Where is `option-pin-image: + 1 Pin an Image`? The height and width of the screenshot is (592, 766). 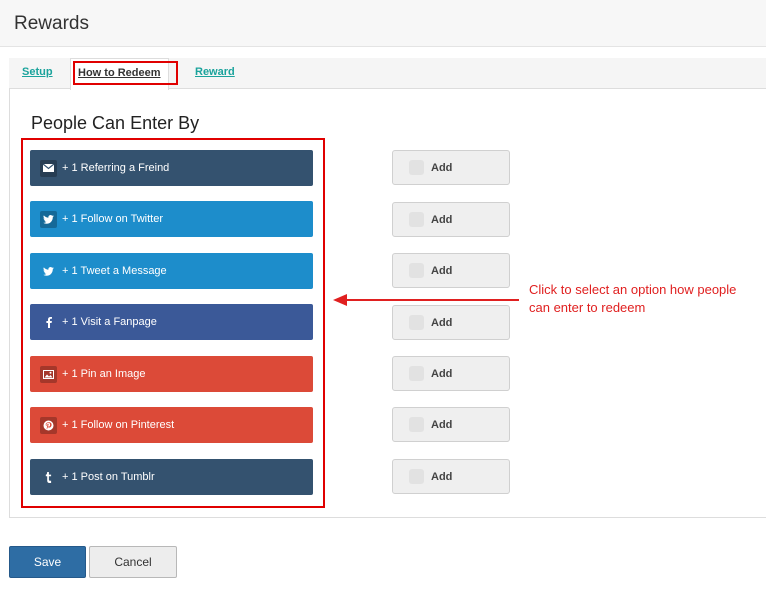 option-pin-image: + 1 Pin an Image is located at coordinates (171, 374).